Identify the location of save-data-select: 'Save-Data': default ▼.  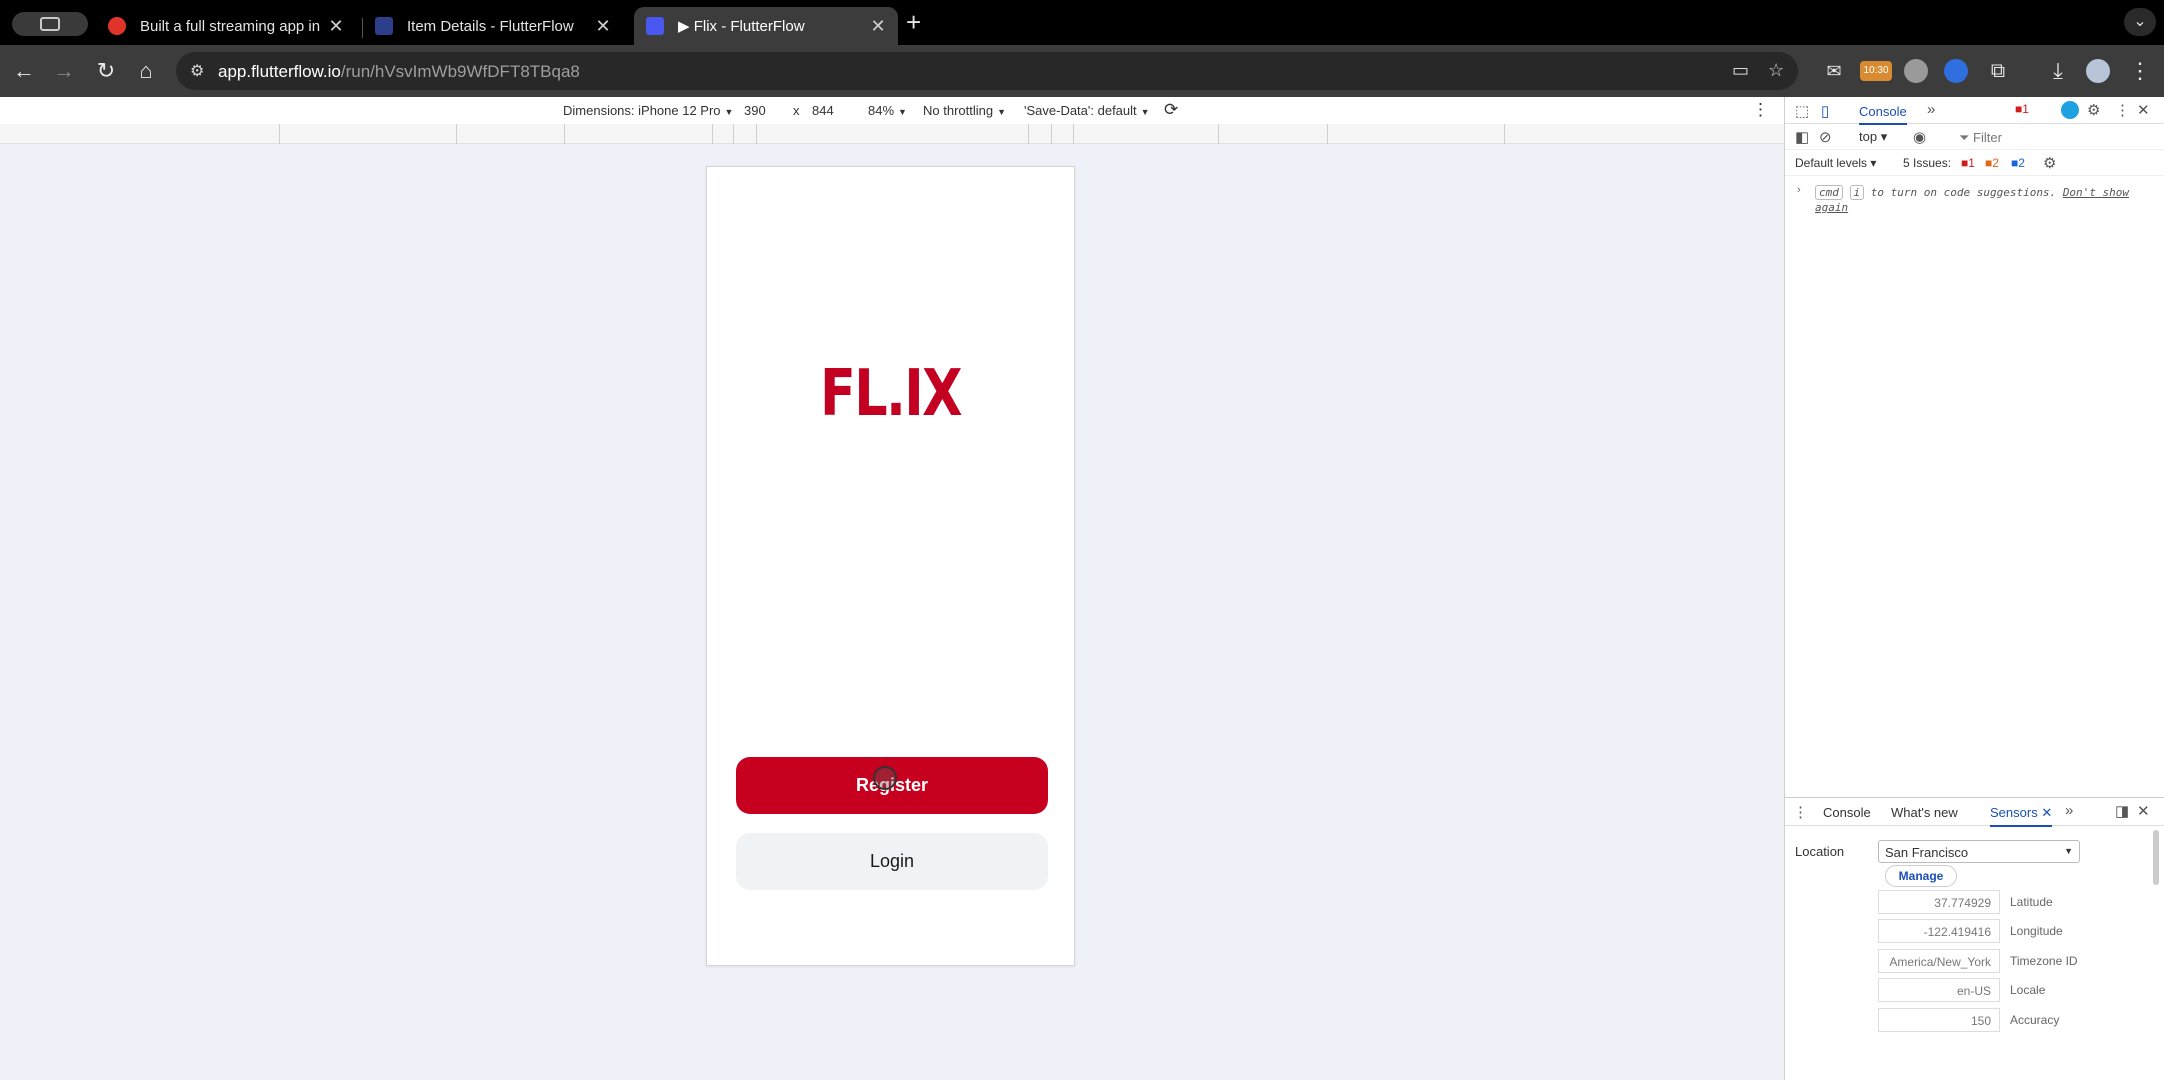
(1087, 110).